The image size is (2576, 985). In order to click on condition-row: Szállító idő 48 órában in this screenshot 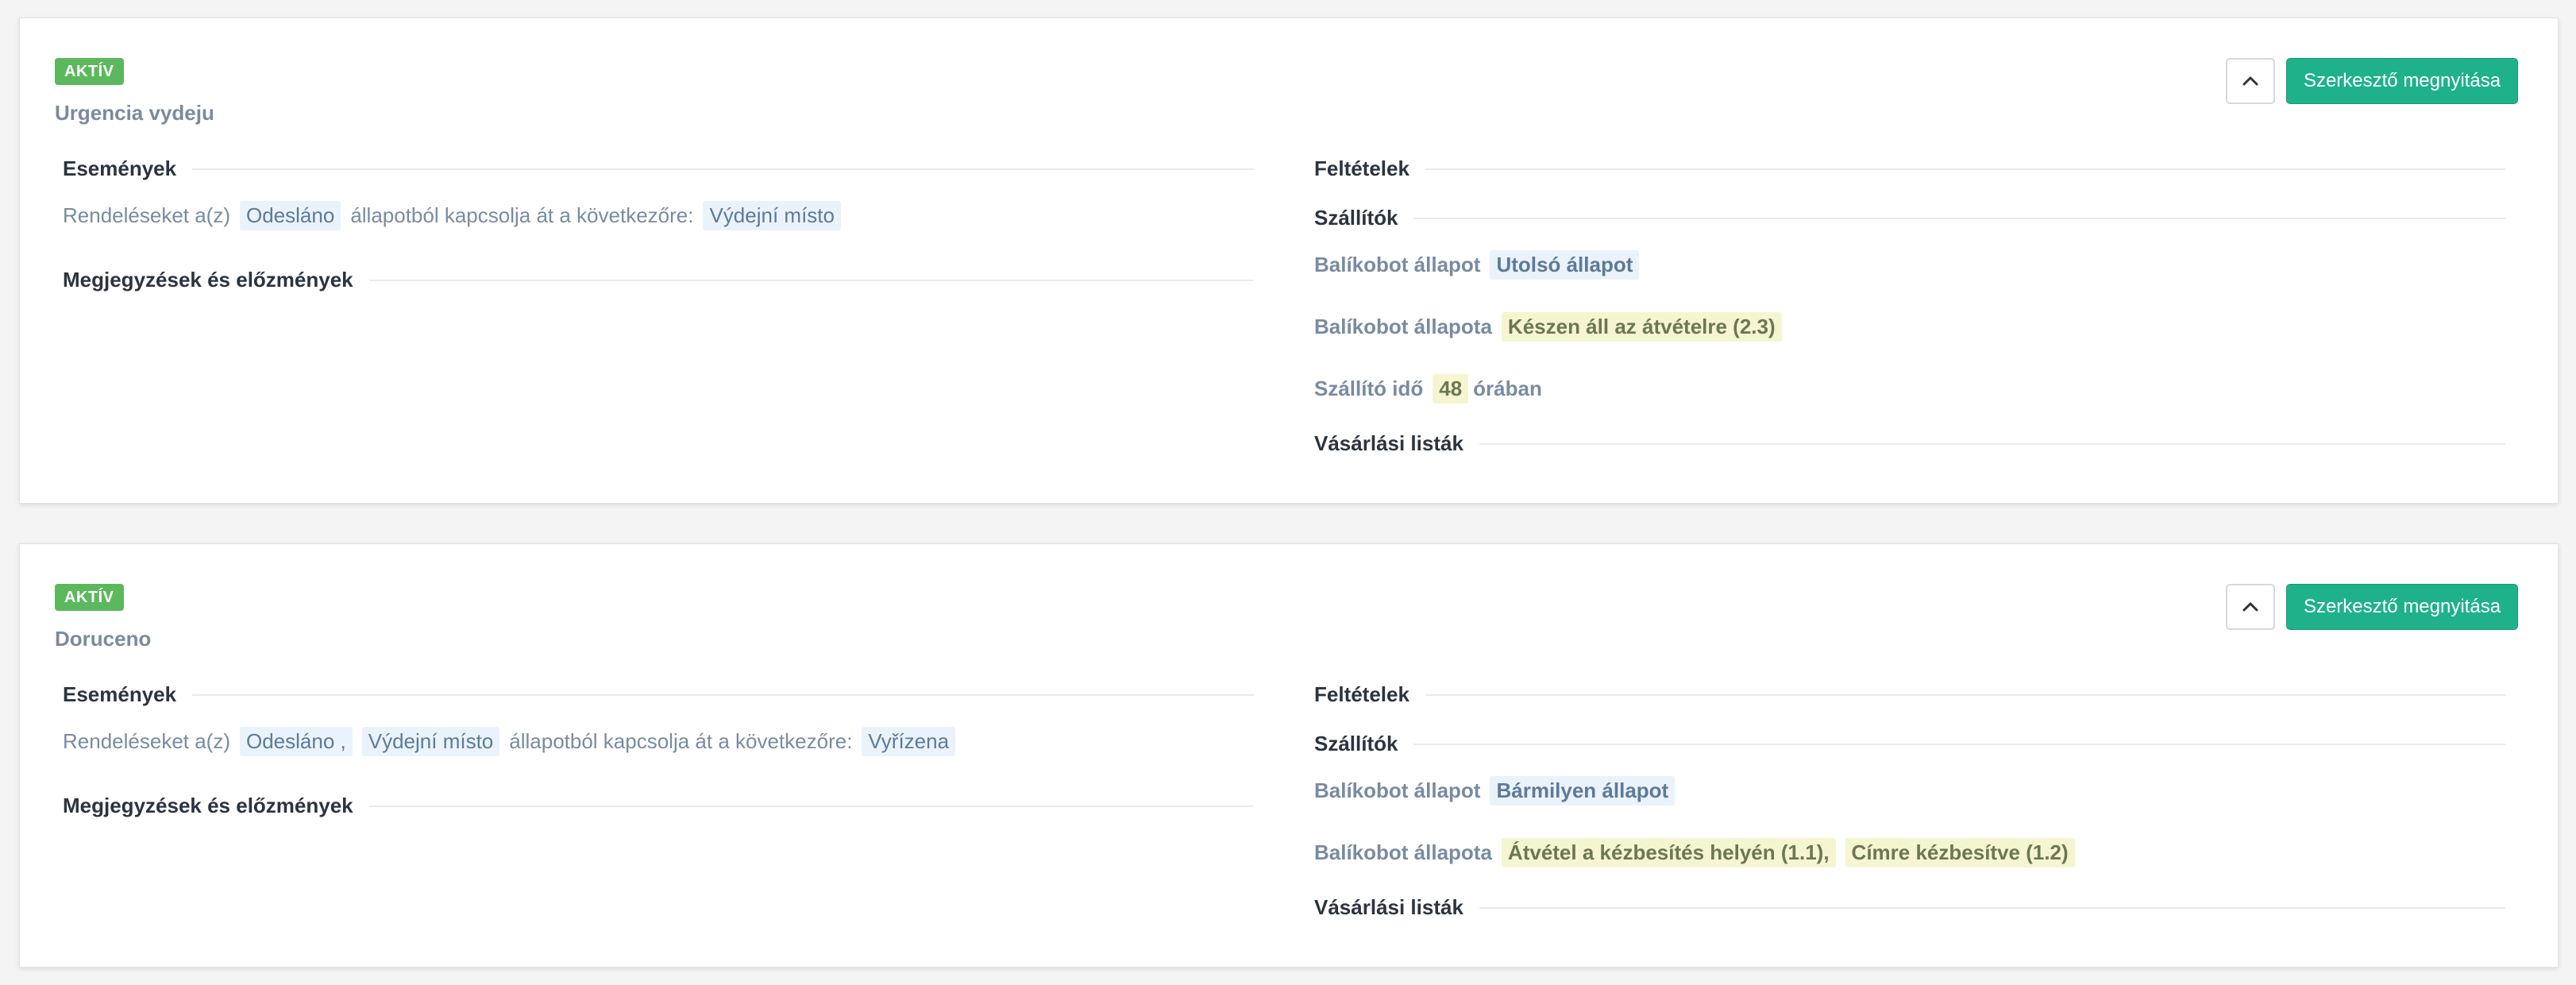, I will do `click(1428, 389)`.